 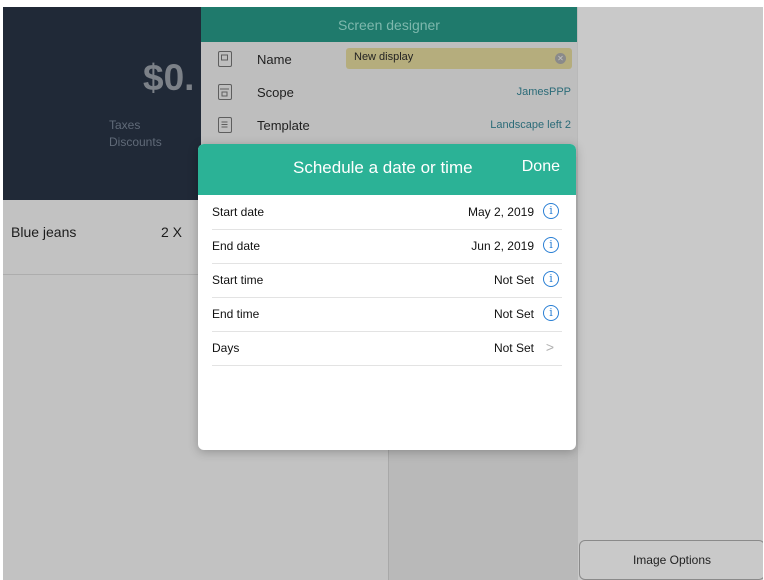 I want to click on chevron-right-icon: >, so click(x=549, y=347).